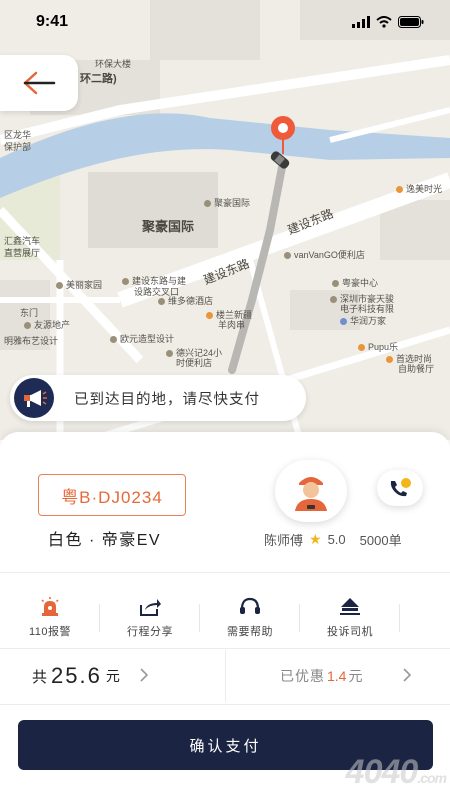 The width and height of the screenshot is (450, 800). What do you see at coordinates (227, 202) in the screenshot?
I see `map-poi-label: 聚豪国际` at bounding box center [227, 202].